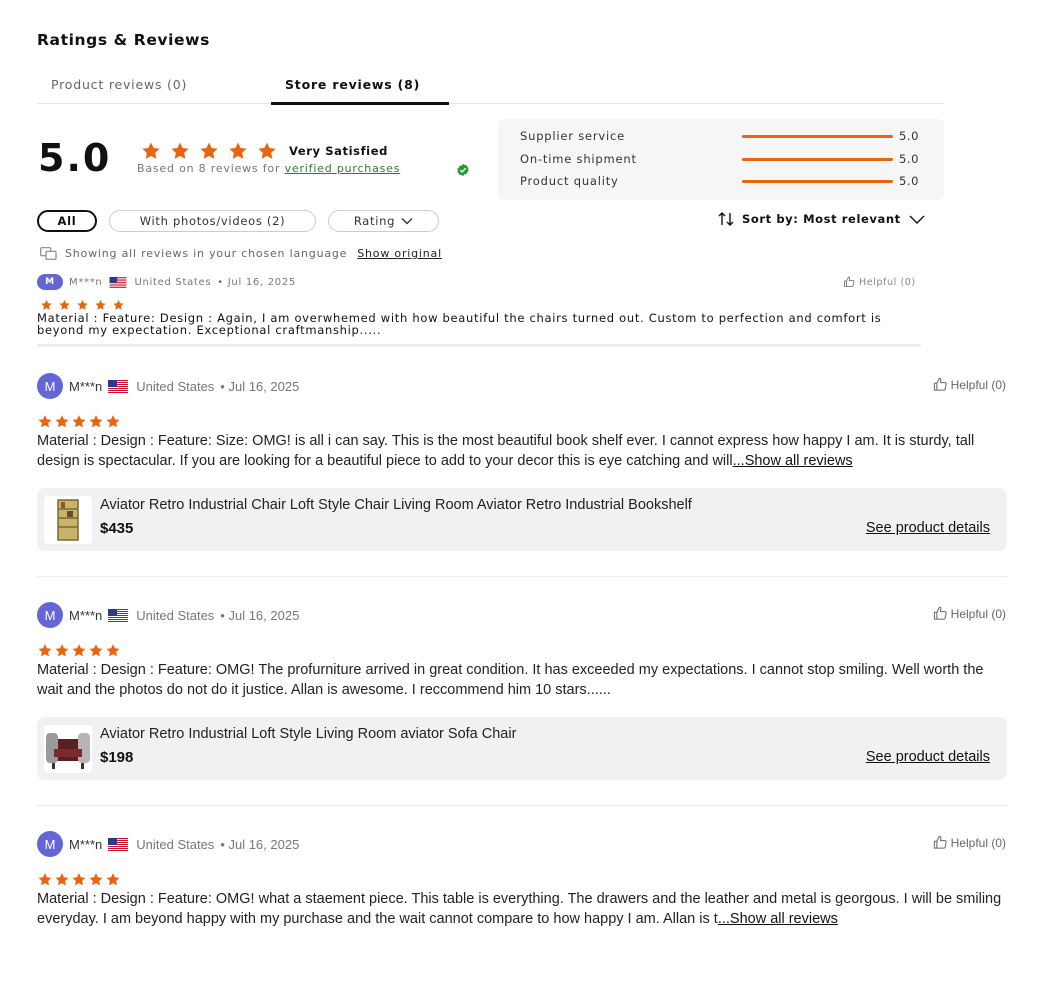 The width and height of the screenshot is (1060, 983). I want to click on sort-dropdown: Sort by: Most relevant, so click(821, 219).